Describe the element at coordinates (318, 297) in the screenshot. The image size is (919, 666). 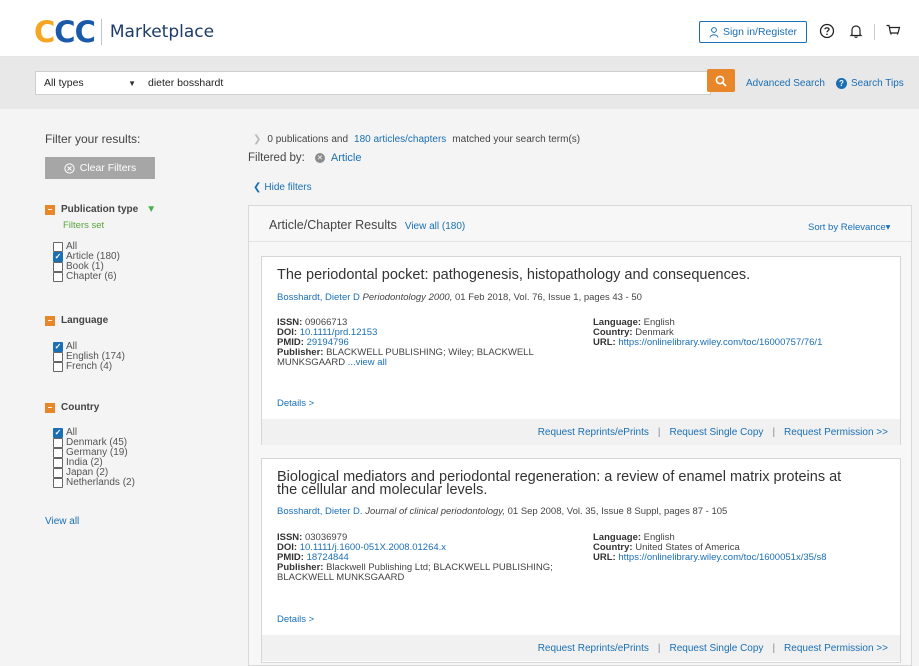
I see `author-link: Bosshardt, Dieter D` at that location.